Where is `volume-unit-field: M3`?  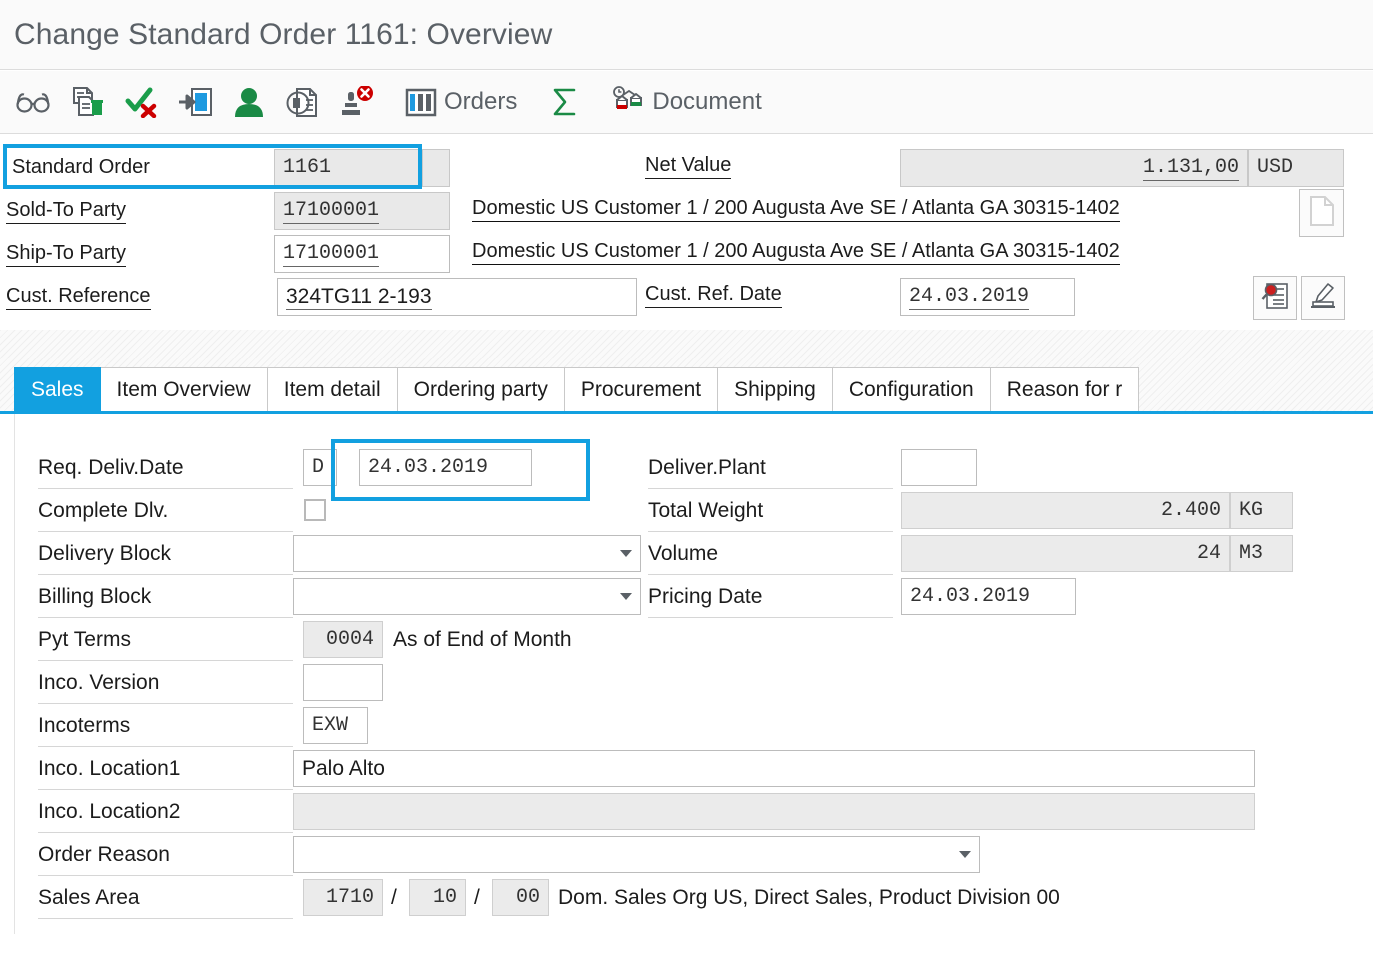 volume-unit-field: M3 is located at coordinates (1261, 553).